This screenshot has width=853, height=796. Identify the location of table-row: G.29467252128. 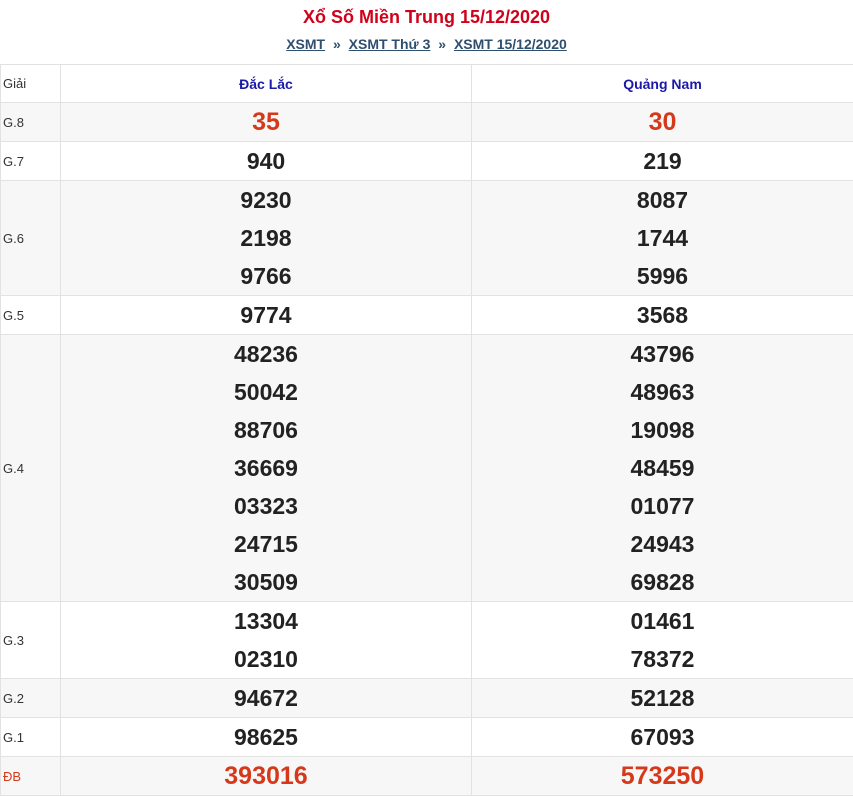
(427, 698).